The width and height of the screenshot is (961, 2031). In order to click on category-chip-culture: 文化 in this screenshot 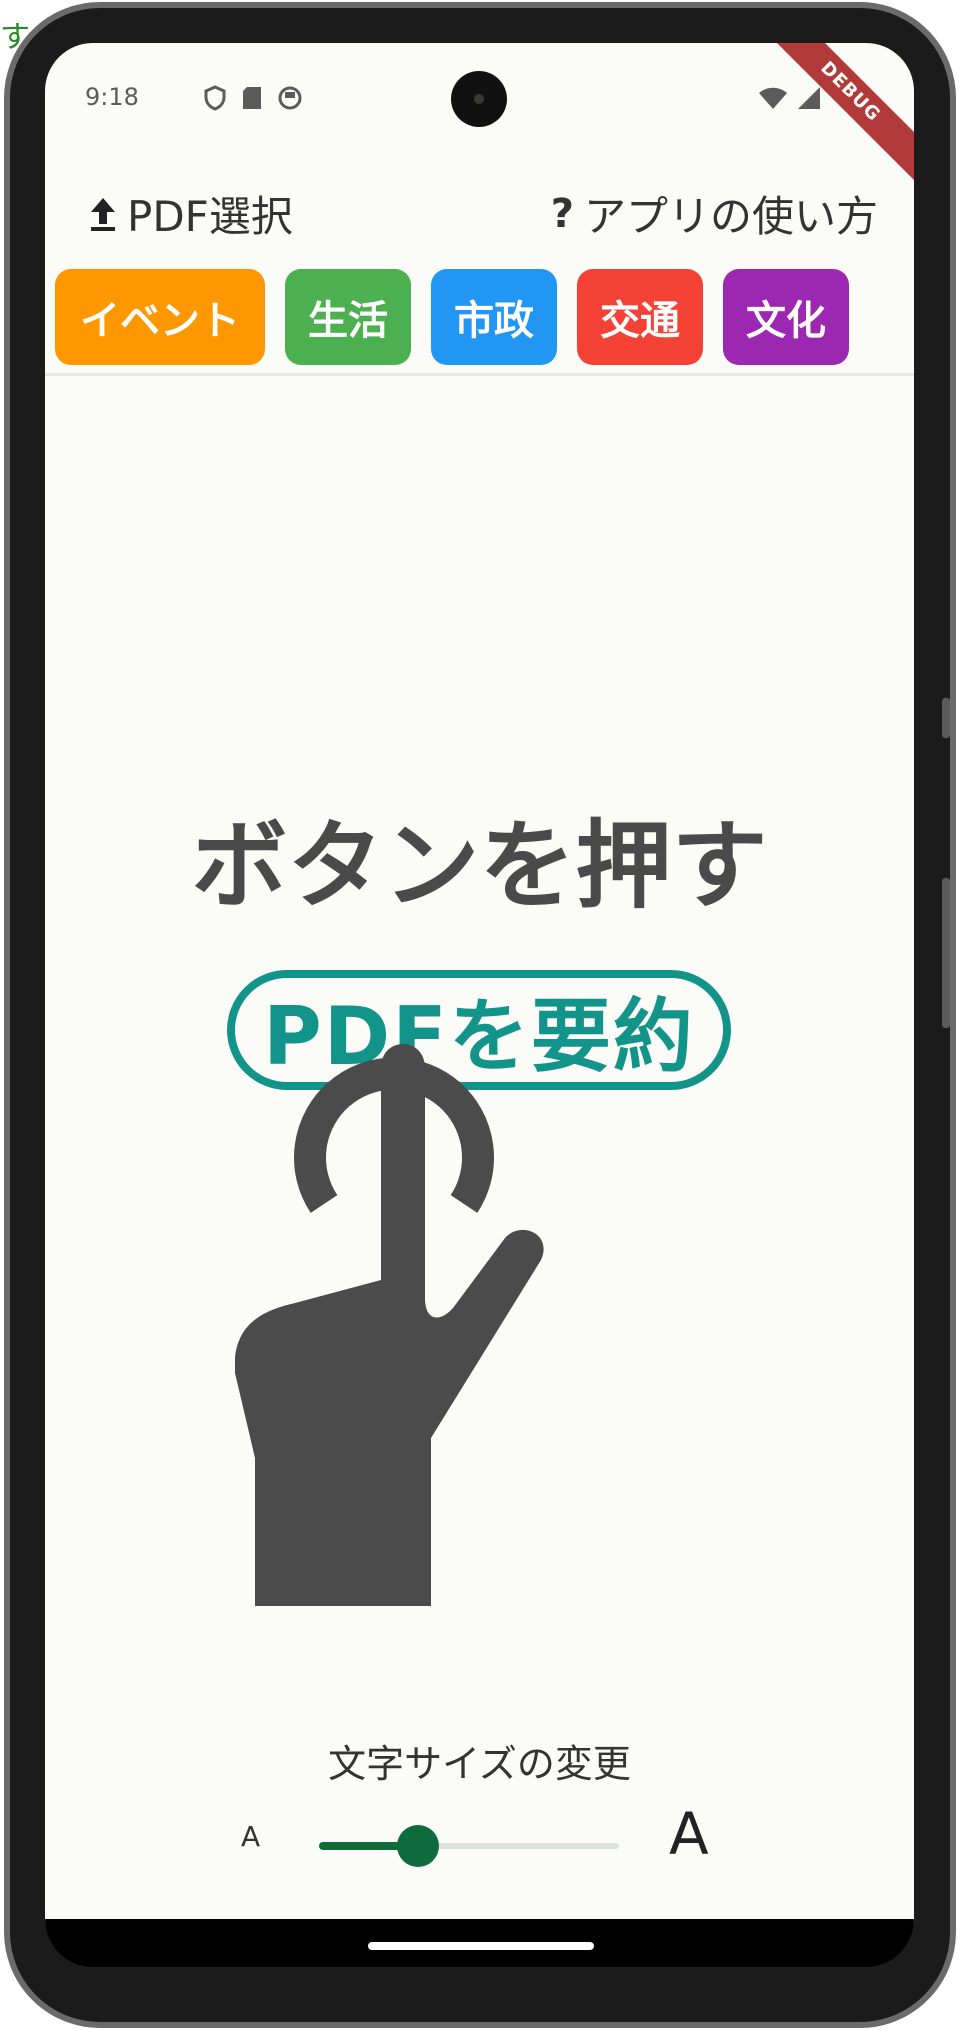, I will do `click(786, 317)`.